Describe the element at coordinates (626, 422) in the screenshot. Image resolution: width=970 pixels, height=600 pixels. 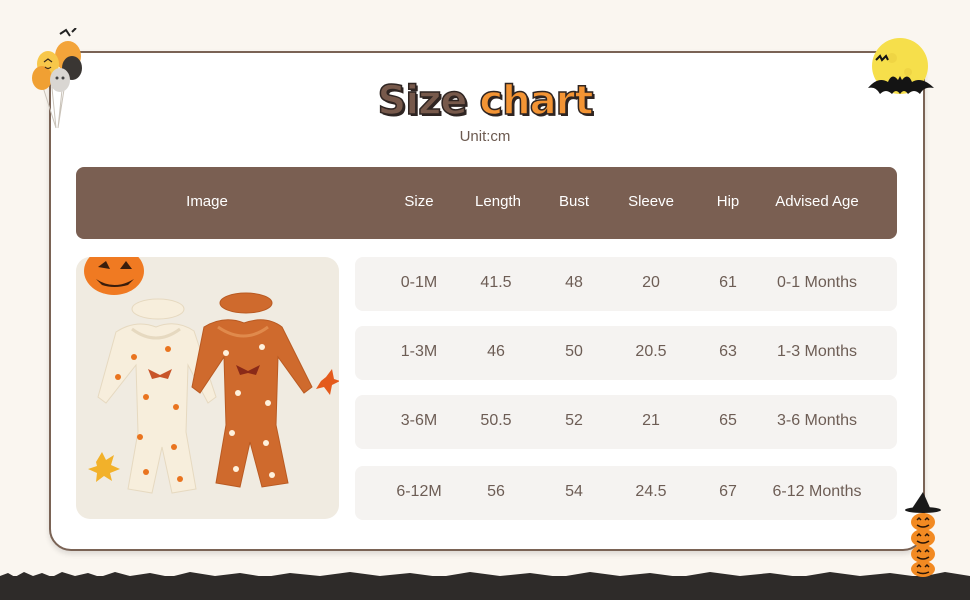
I see `table-row: 3-6M 50.5 52 21 65 3-6 Months` at that location.